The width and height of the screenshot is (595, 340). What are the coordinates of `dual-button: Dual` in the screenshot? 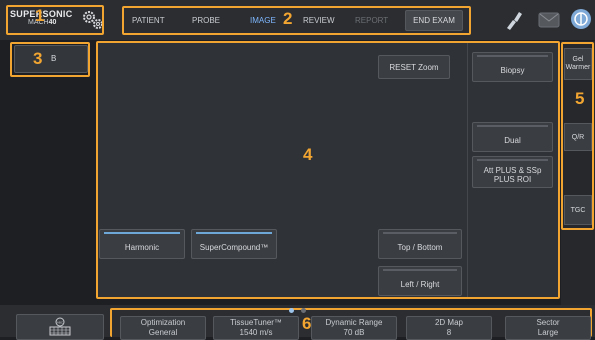 It's located at (512, 137).